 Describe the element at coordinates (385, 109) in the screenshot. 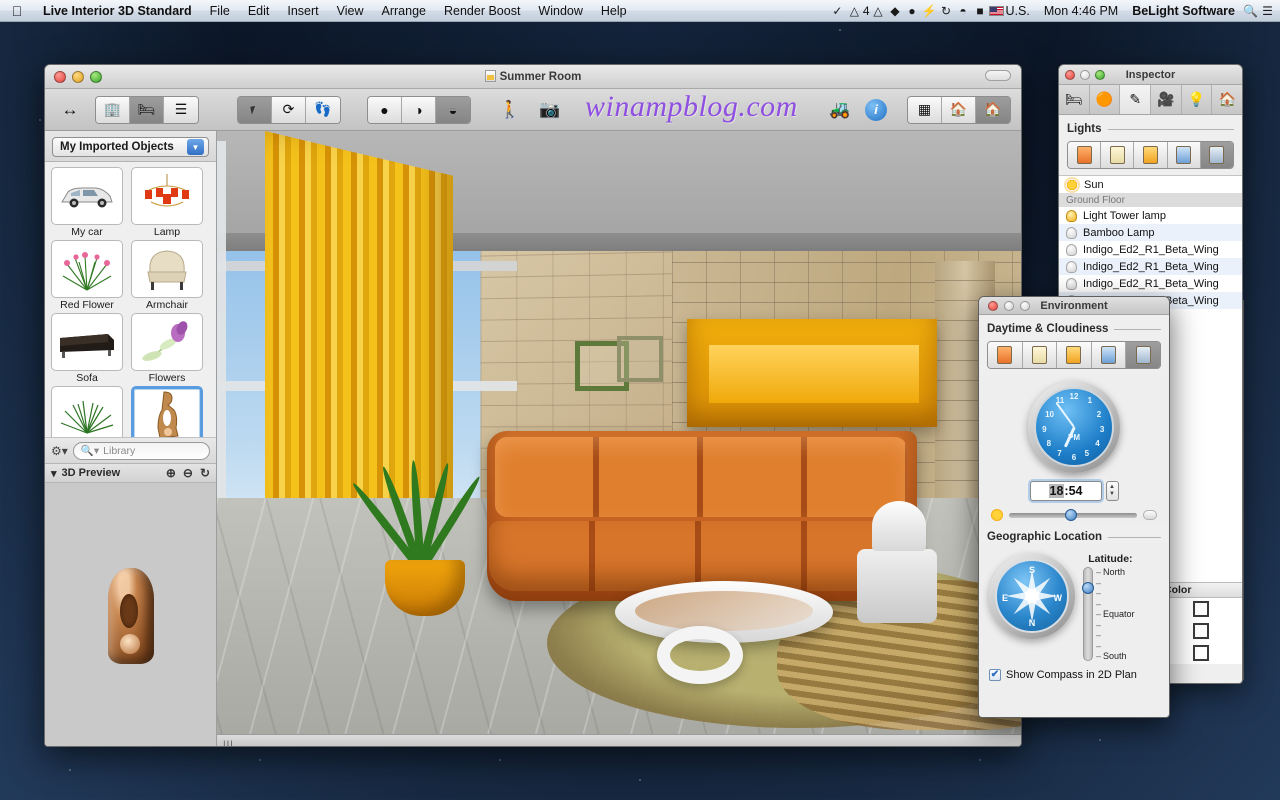

I see `flat-shading-icon: ●` at that location.